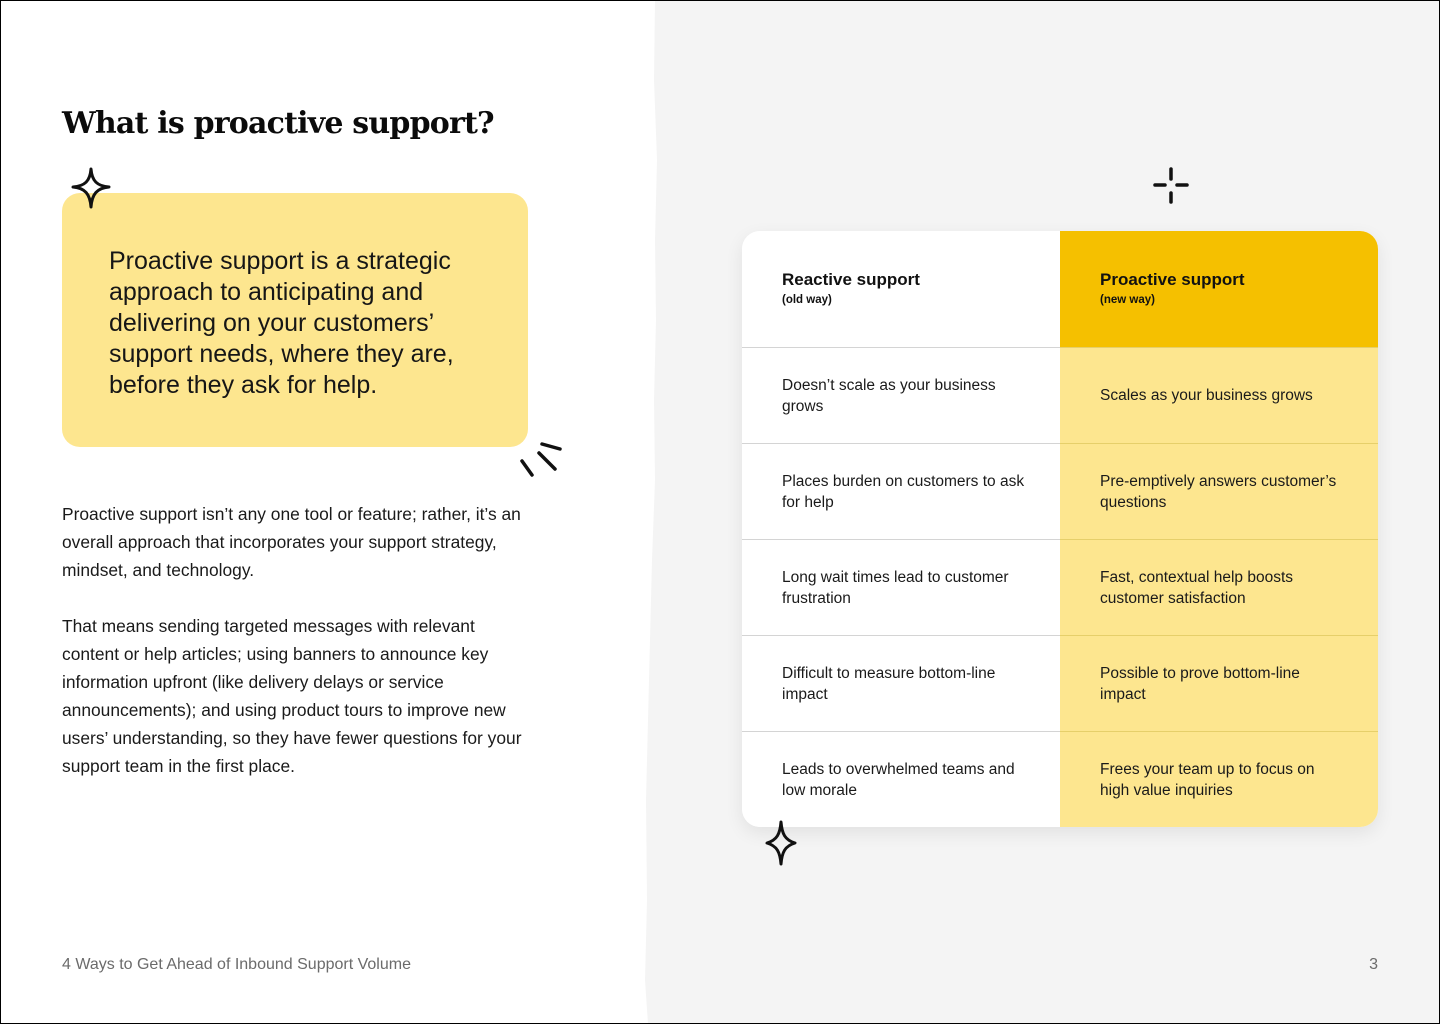 The height and width of the screenshot is (1024, 1440). What do you see at coordinates (1200, 683) in the screenshot?
I see `cell-text: Possible to prove bottom-line impact` at bounding box center [1200, 683].